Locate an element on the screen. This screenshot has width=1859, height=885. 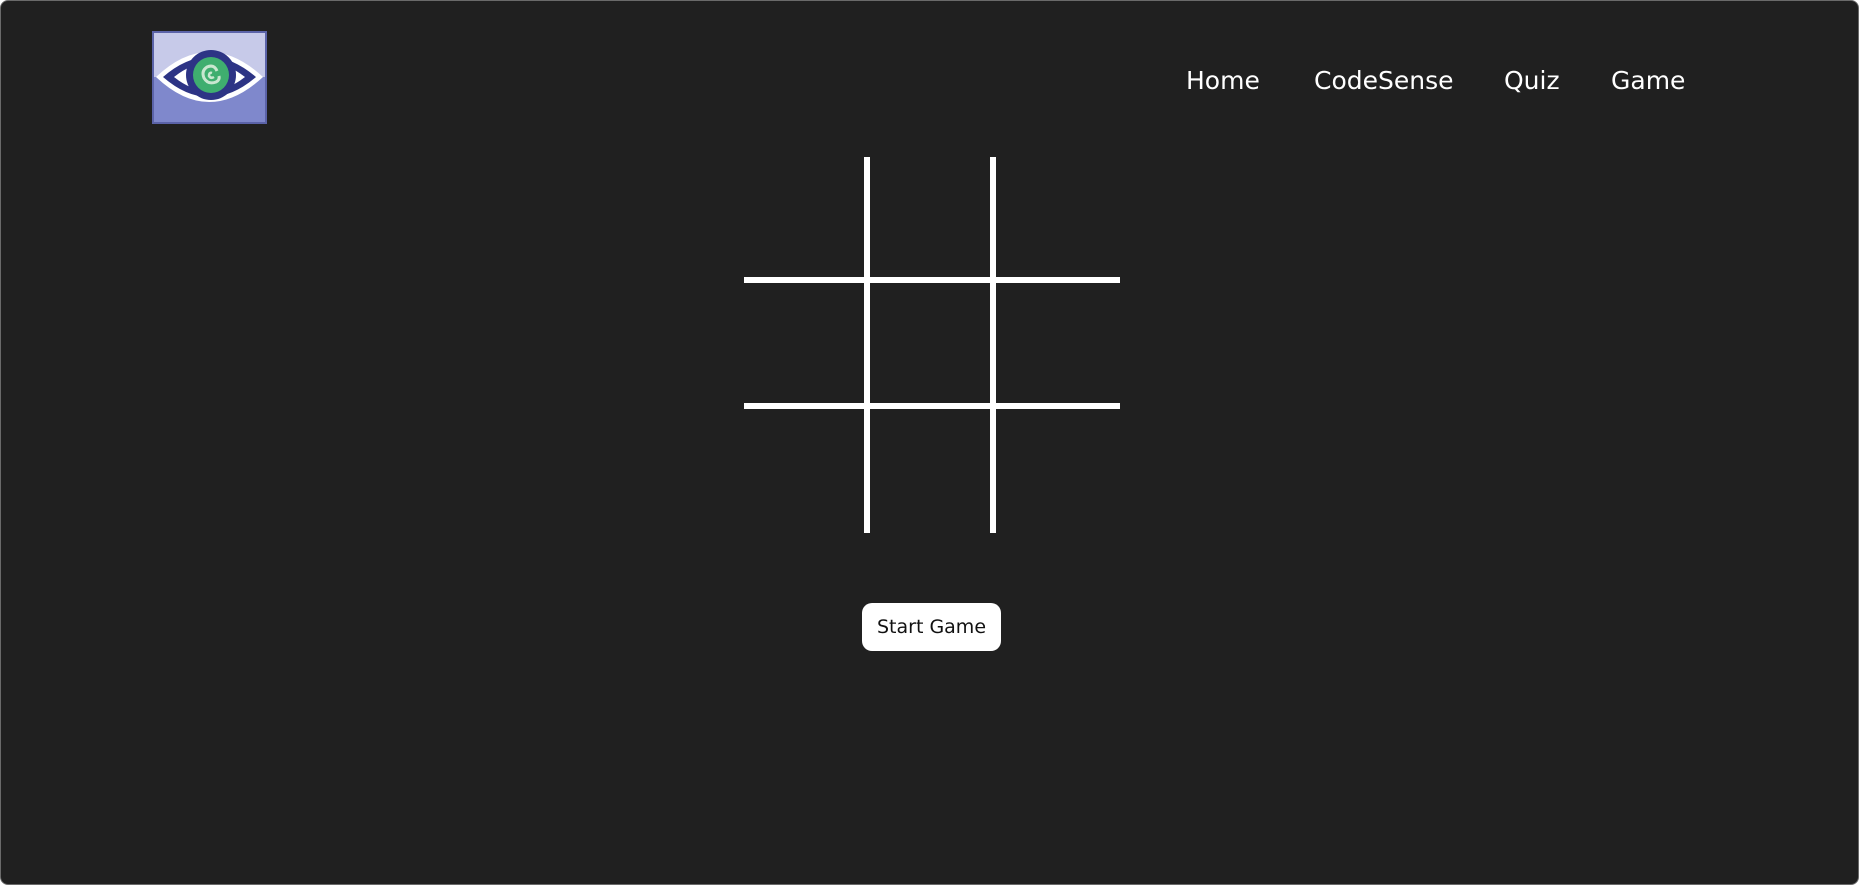
nav-codesense: CodeSense is located at coordinates (1384, 81).